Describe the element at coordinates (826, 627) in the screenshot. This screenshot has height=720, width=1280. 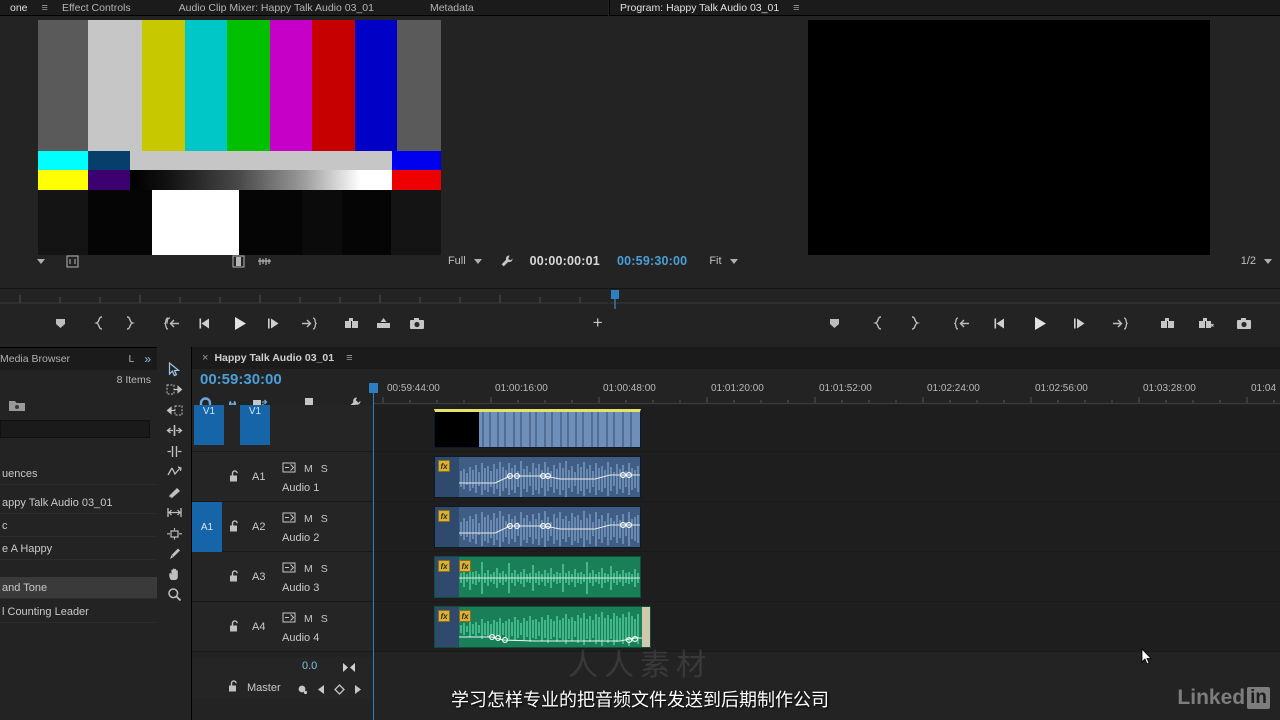
I see `track-content-a4: fx fx` at that location.